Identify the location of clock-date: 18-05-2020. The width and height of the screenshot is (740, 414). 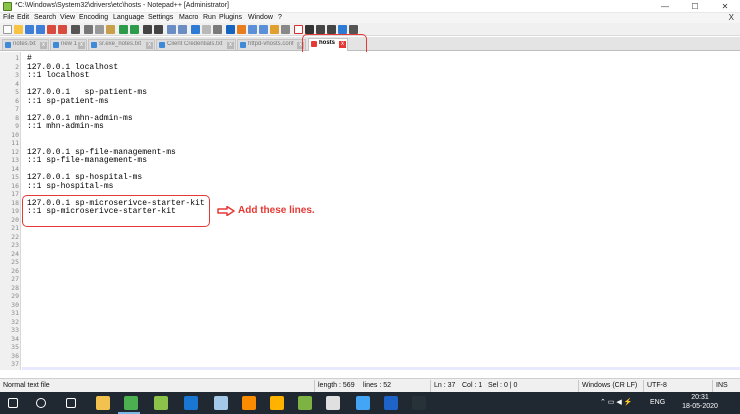
(700, 406).